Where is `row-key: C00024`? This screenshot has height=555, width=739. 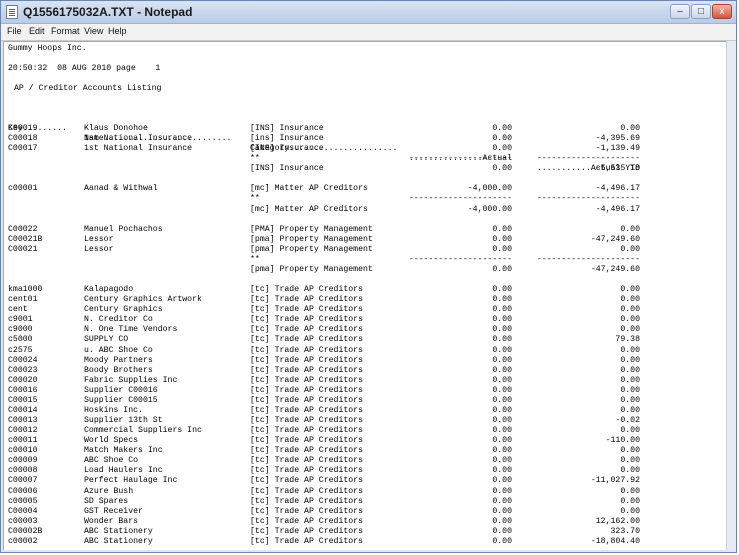 row-key: C00024 is located at coordinates (23, 360).